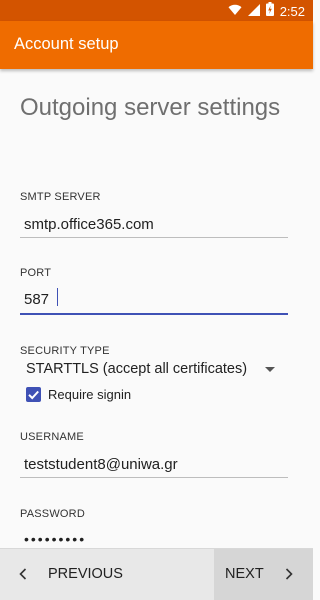 This screenshot has width=320, height=600. What do you see at coordinates (289, 574) in the screenshot?
I see `chevron-right-icon` at bounding box center [289, 574].